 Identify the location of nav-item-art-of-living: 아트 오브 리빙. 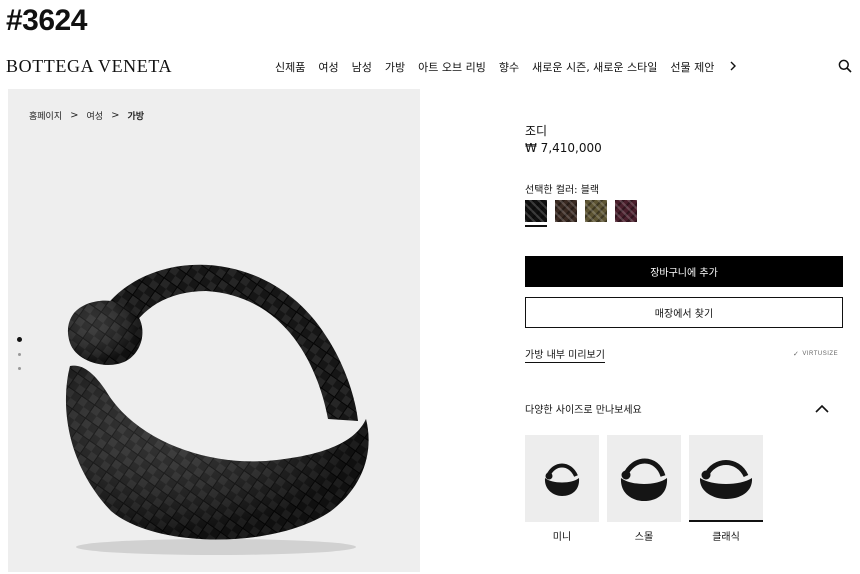
(452, 67).